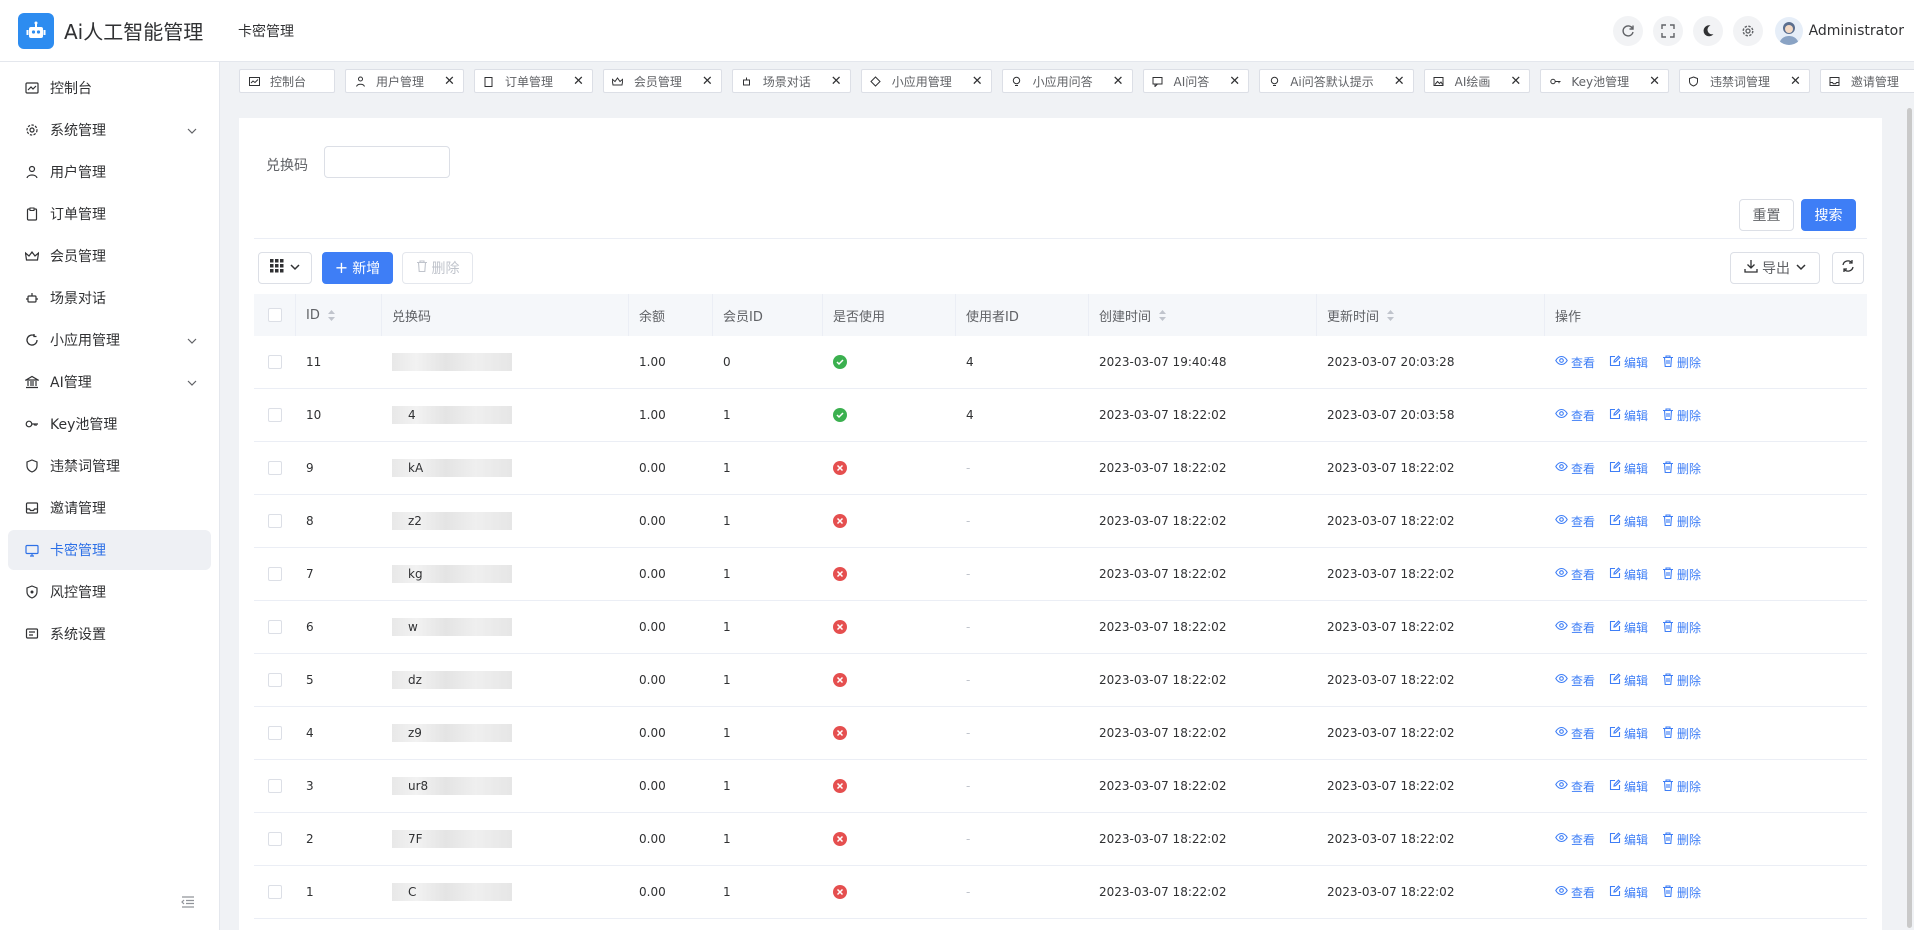 This screenshot has width=1914, height=930. Describe the element at coordinates (109, 592) in the screenshot. I see `sidebar-item-risk: 风控管理` at that location.